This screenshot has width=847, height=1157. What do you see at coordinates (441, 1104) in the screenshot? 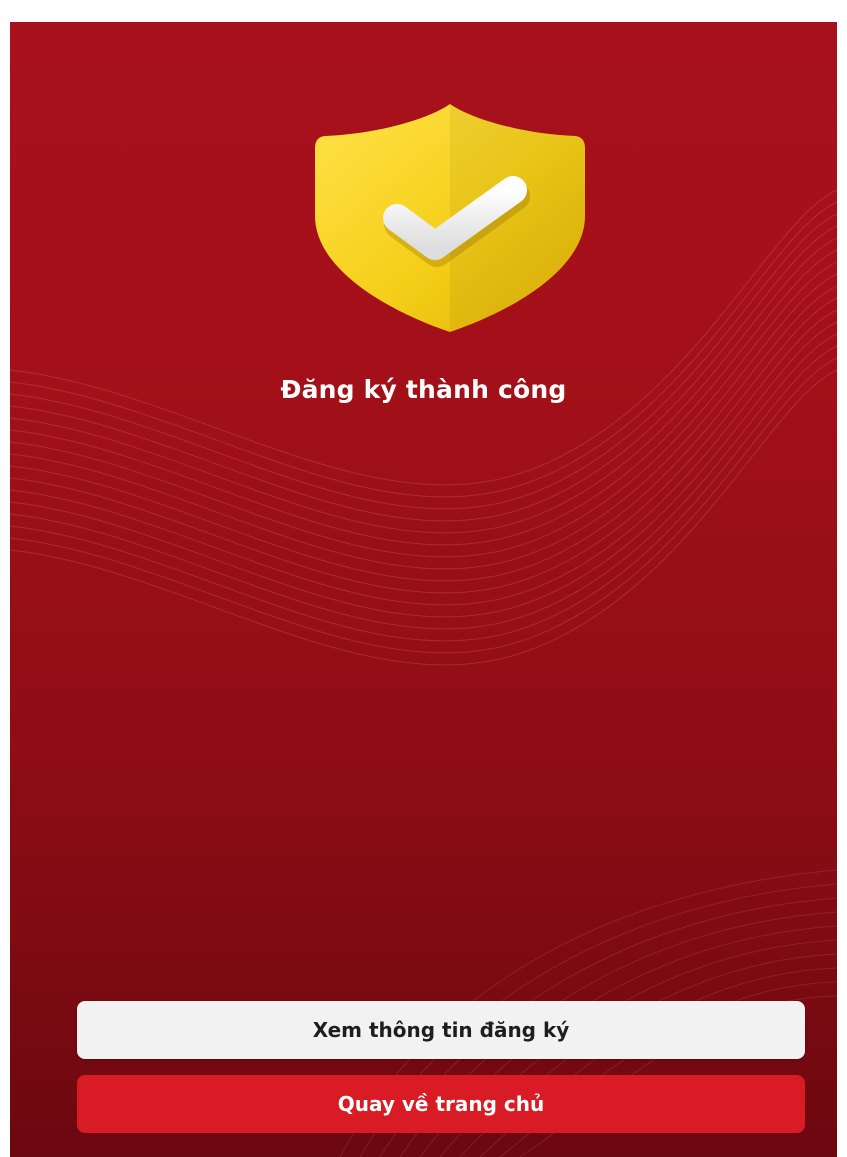
I see `go-home-button: Quay về trang chủ` at bounding box center [441, 1104].